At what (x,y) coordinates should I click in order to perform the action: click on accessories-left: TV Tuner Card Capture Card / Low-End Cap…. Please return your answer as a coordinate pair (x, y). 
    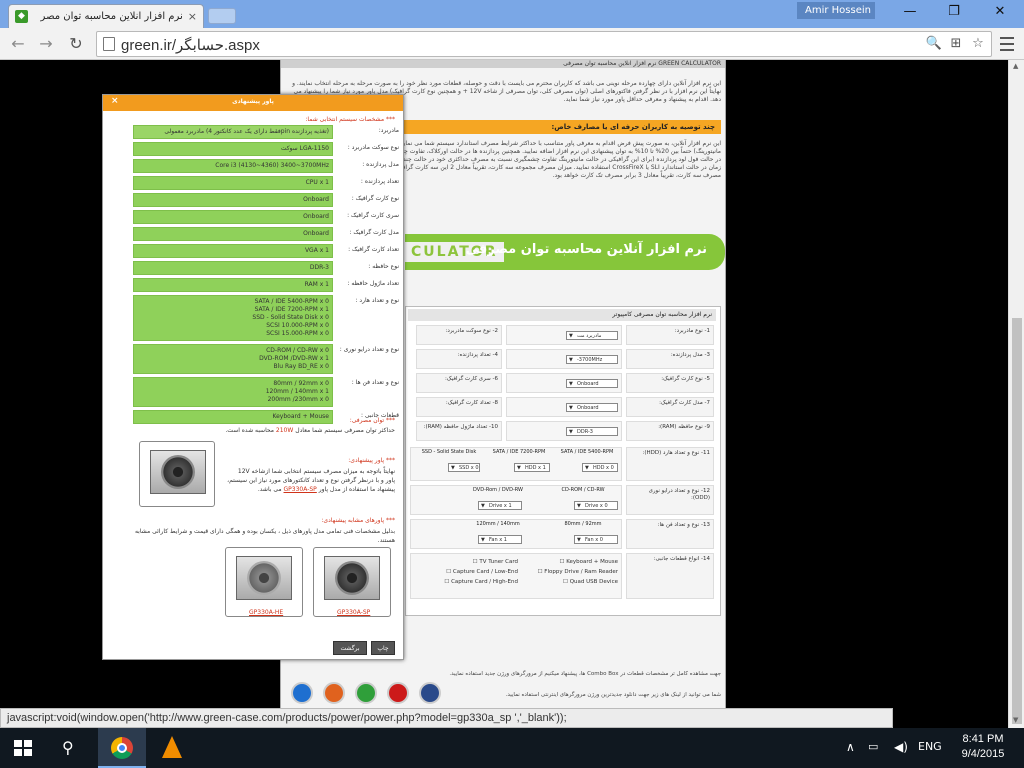
    Looking at the image, I should click on (466, 572).